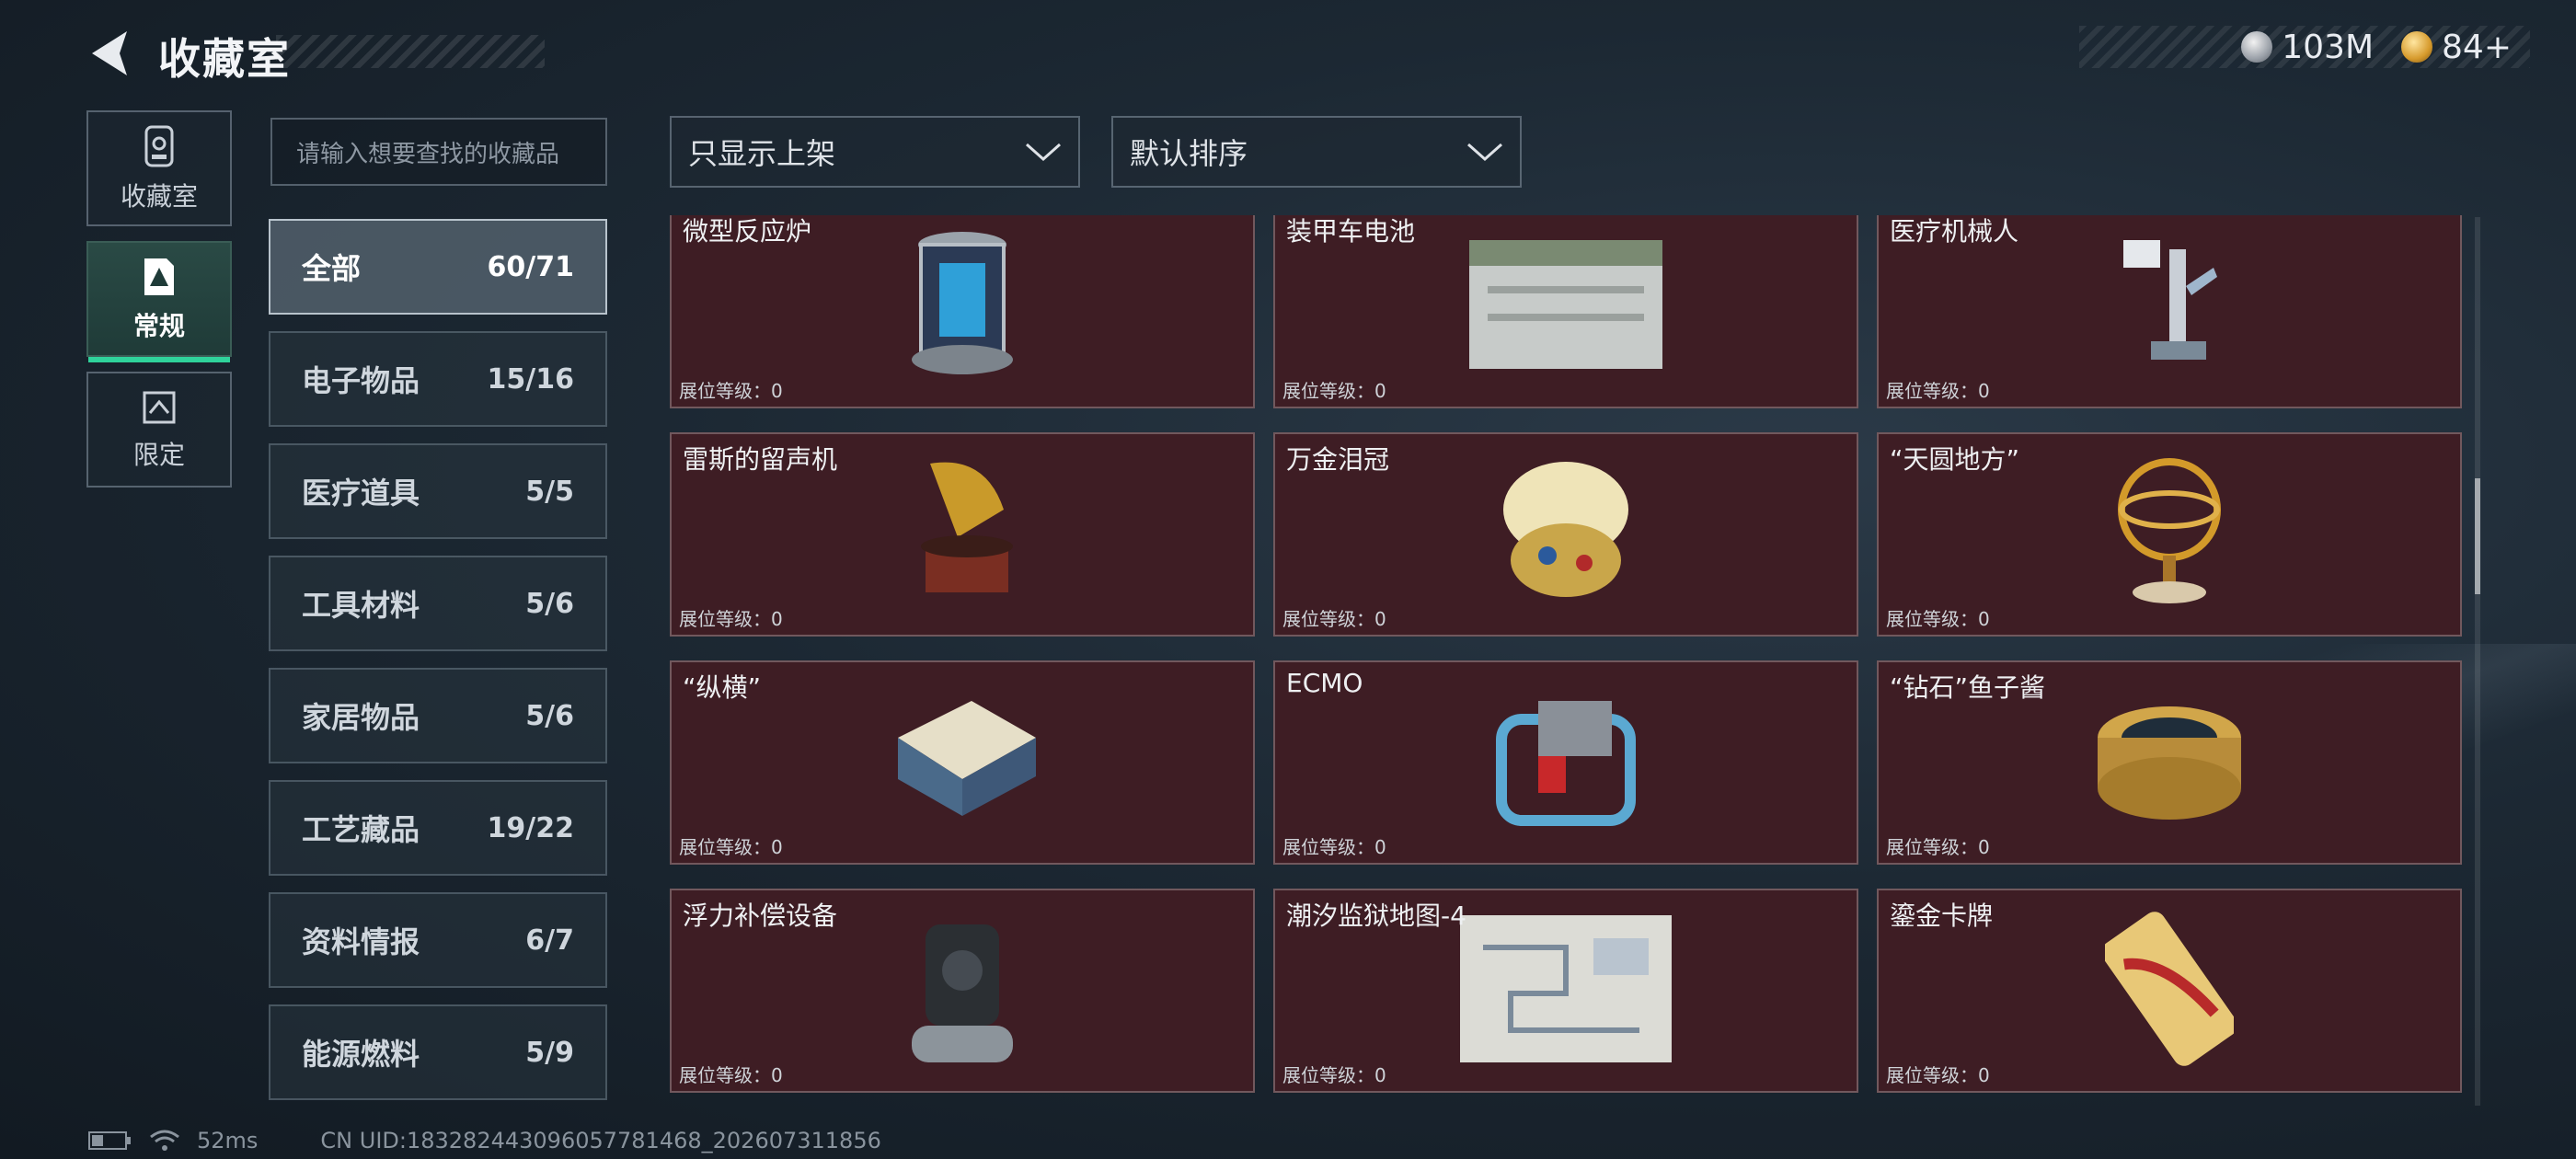 The image size is (2576, 1159). What do you see at coordinates (762, 153) in the screenshot?
I see `show-filter-label: 只显示上架` at bounding box center [762, 153].